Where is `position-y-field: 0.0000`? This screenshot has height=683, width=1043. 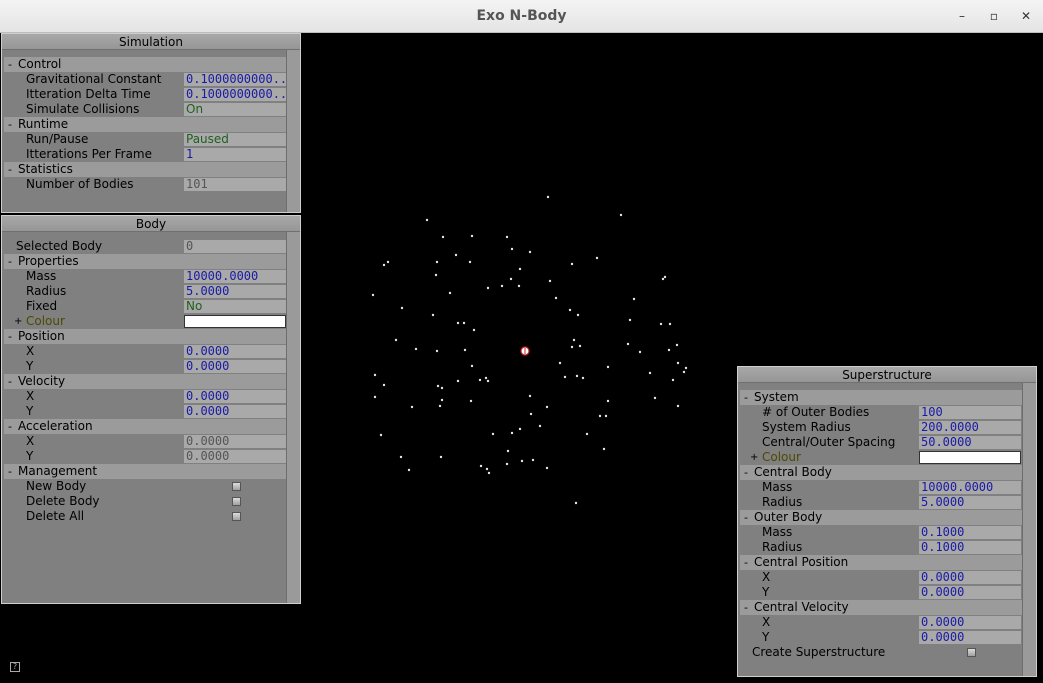 position-y-field: 0.0000 is located at coordinates (235, 366).